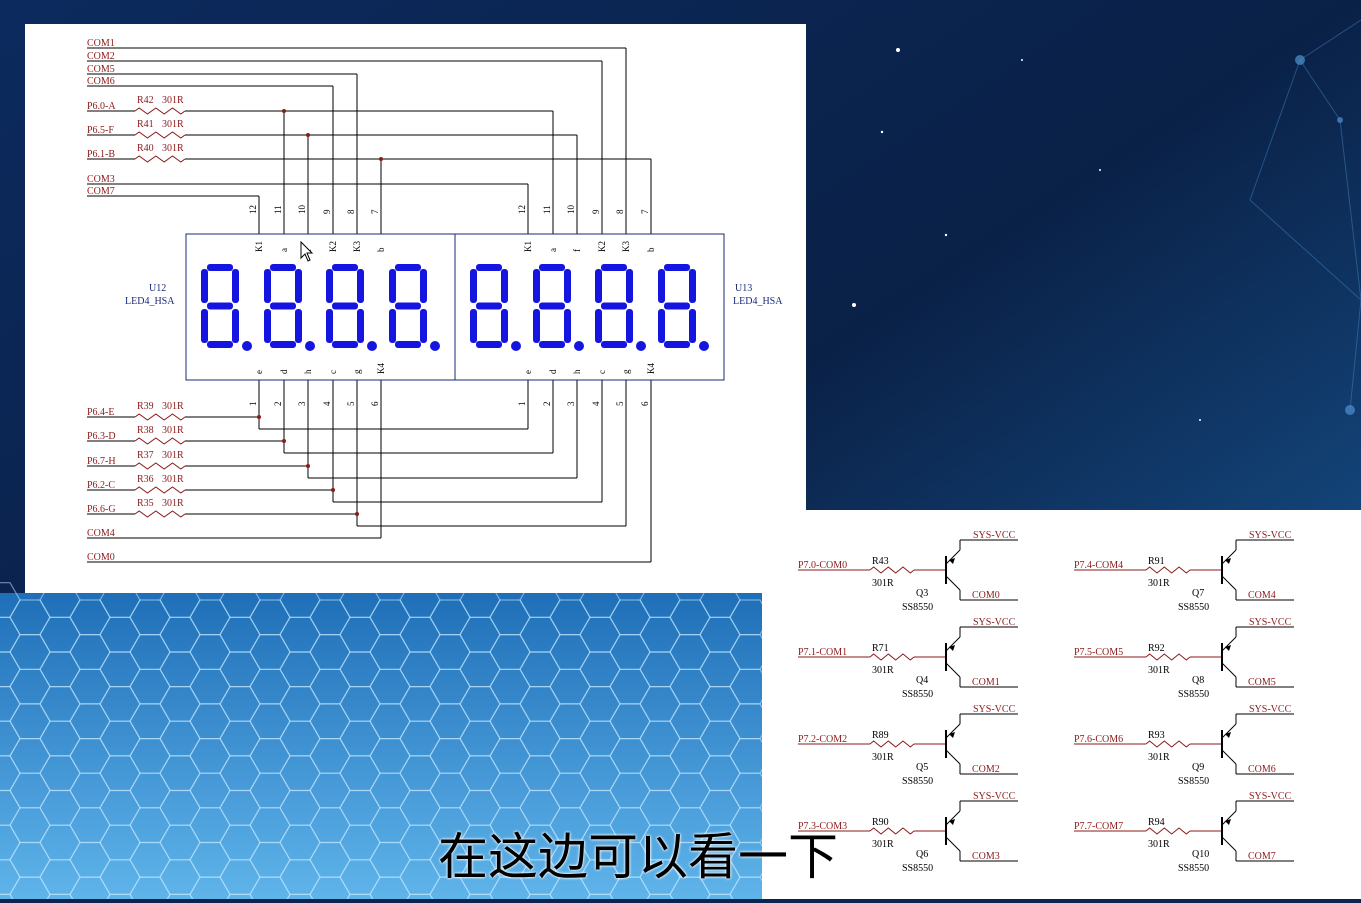  I want to click on resistor-ref: R38, so click(145, 430).